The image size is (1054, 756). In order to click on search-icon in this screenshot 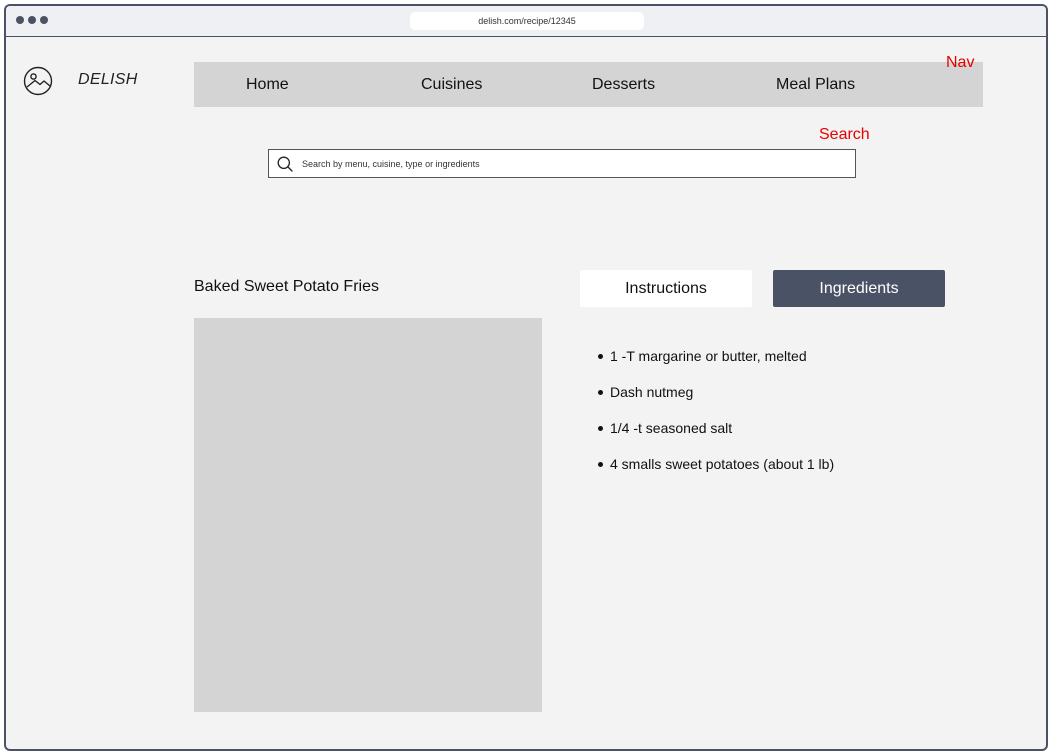, I will do `click(285, 164)`.